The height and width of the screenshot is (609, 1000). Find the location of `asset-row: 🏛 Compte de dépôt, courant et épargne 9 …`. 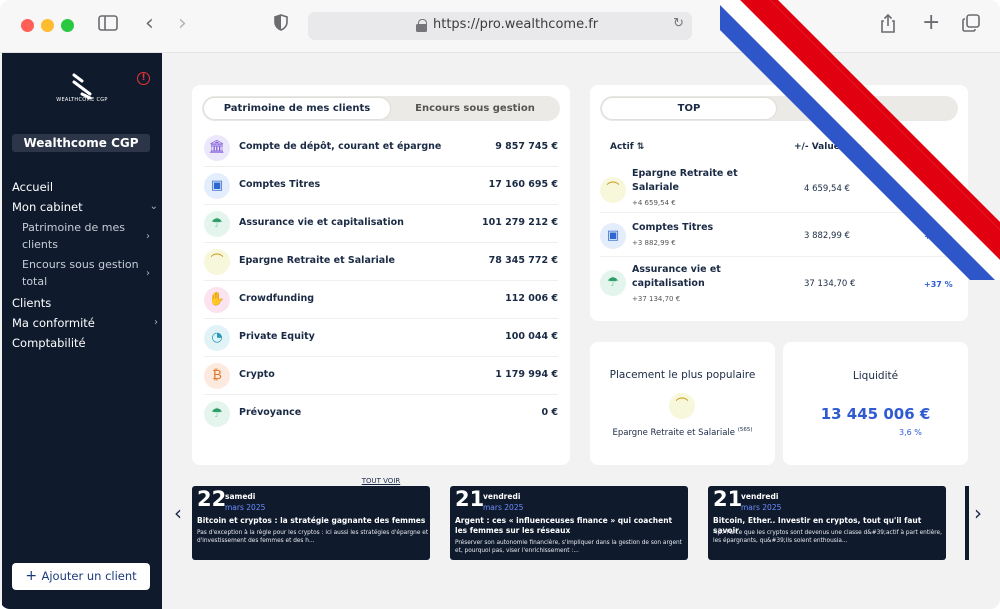

asset-row: 🏛 Compte de dépôt, courant et épargne 9 … is located at coordinates (381, 148).